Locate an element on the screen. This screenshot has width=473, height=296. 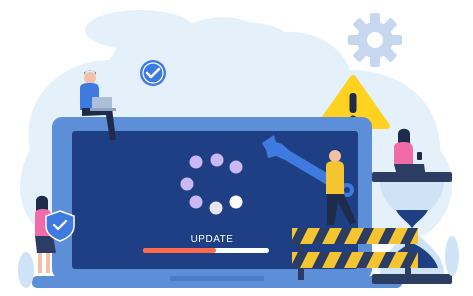
progress-fill is located at coordinates (180, 250).